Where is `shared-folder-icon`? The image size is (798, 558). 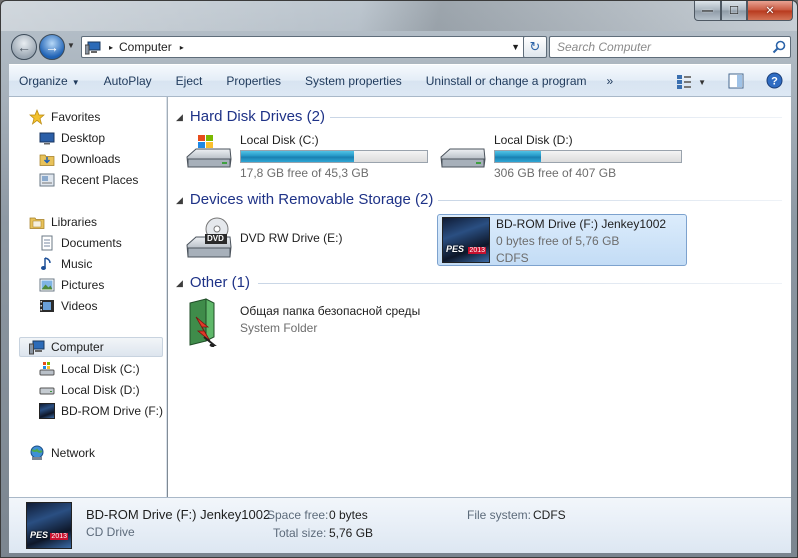 shared-folder-icon is located at coordinates (210, 323).